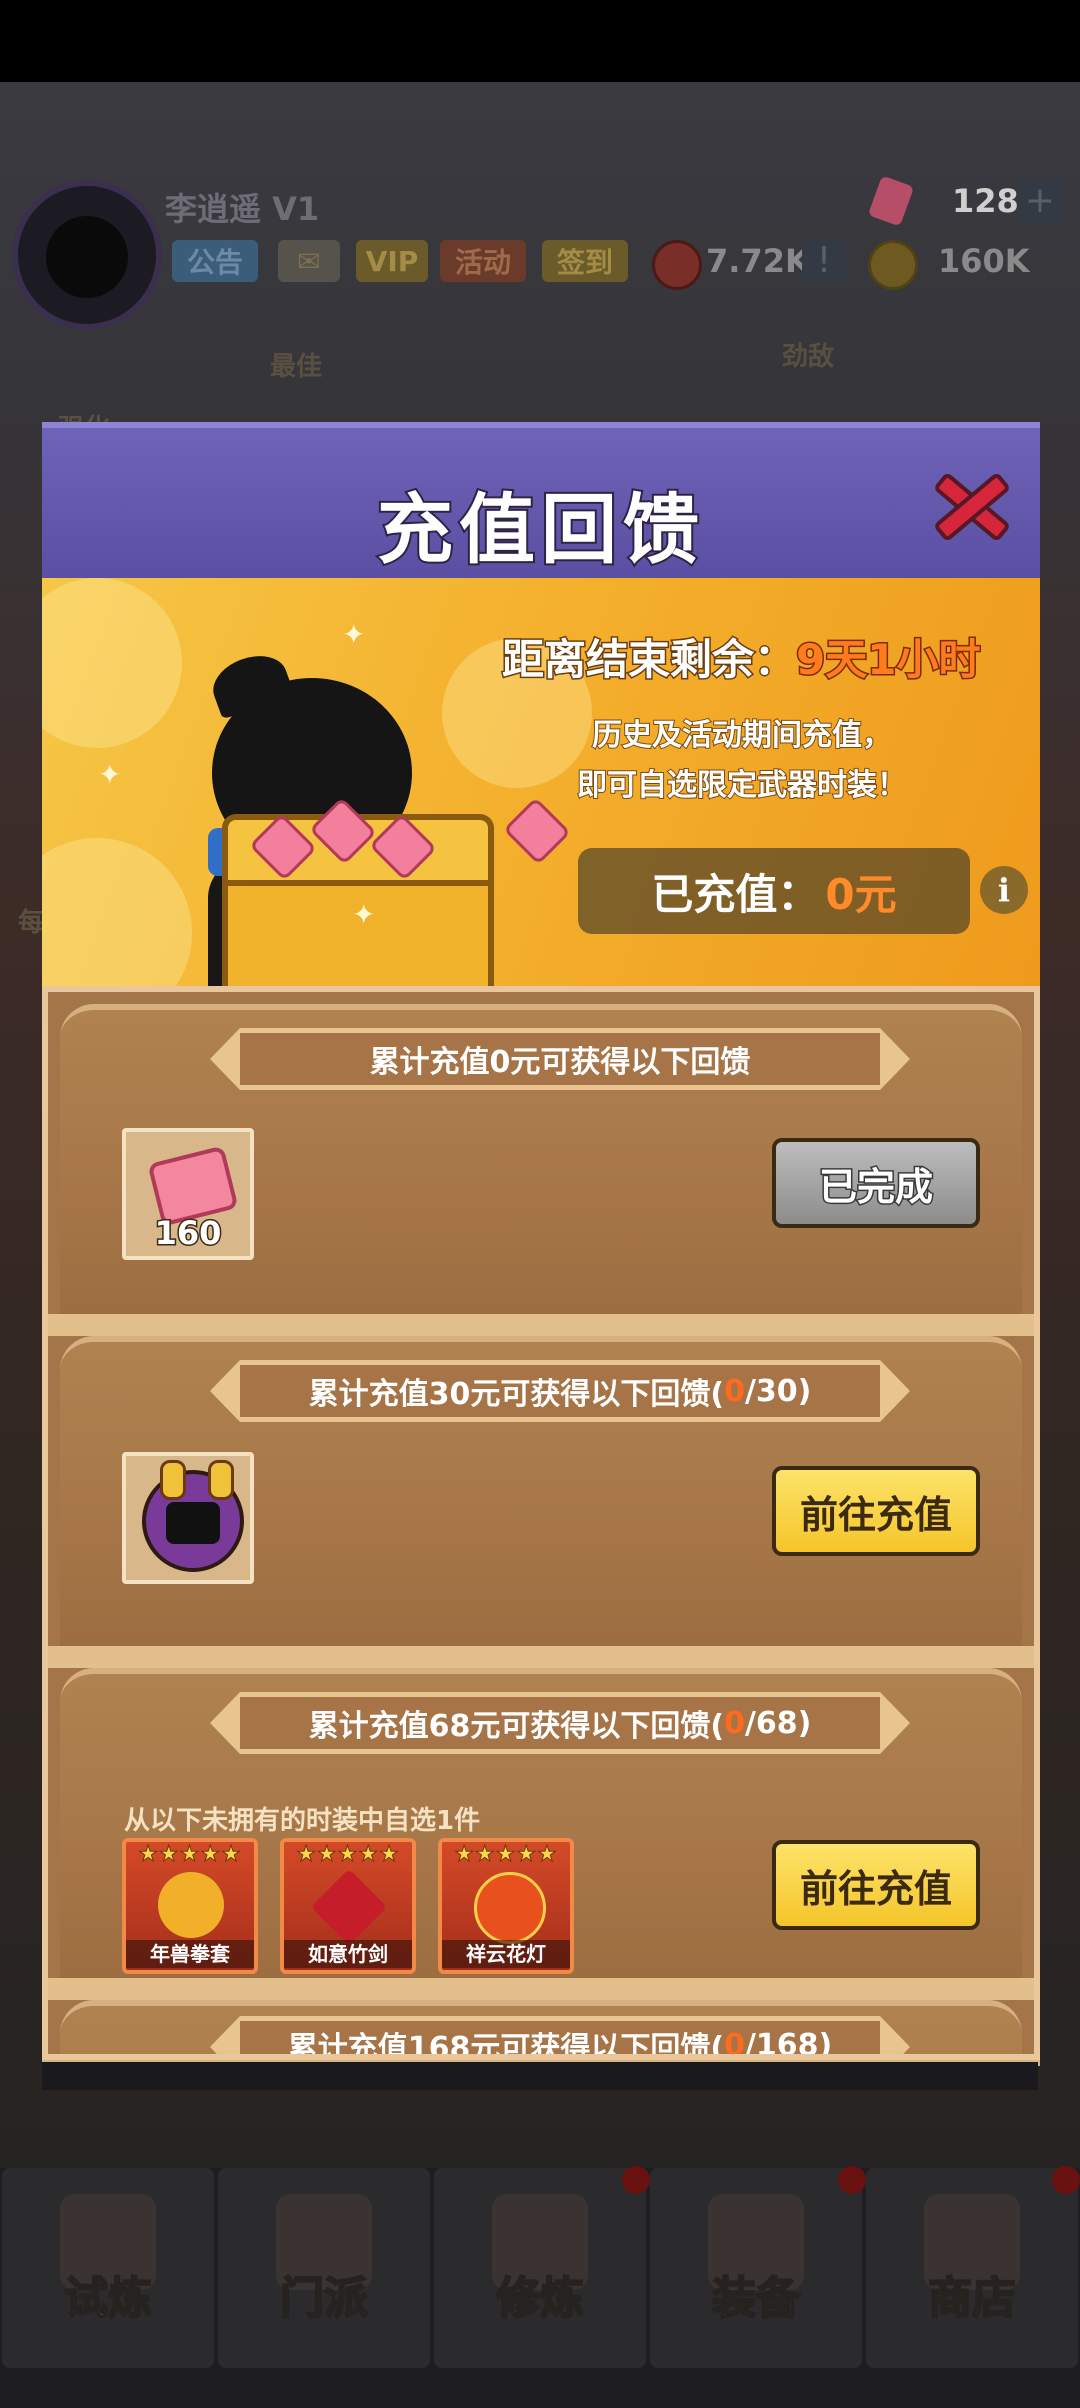 This screenshot has width=1080, height=2408. What do you see at coordinates (1040, 202) in the screenshot?
I see `add-gem-icon: +` at bounding box center [1040, 202].